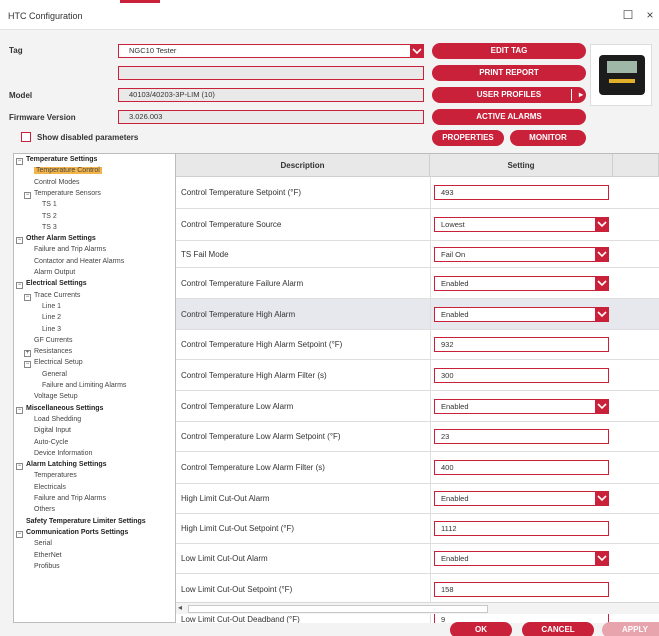 The image size is (659, 636). Describe the element at coordinates (61, 159) in the screenshot. I see `tree-node: Temperature Settings` at that location.